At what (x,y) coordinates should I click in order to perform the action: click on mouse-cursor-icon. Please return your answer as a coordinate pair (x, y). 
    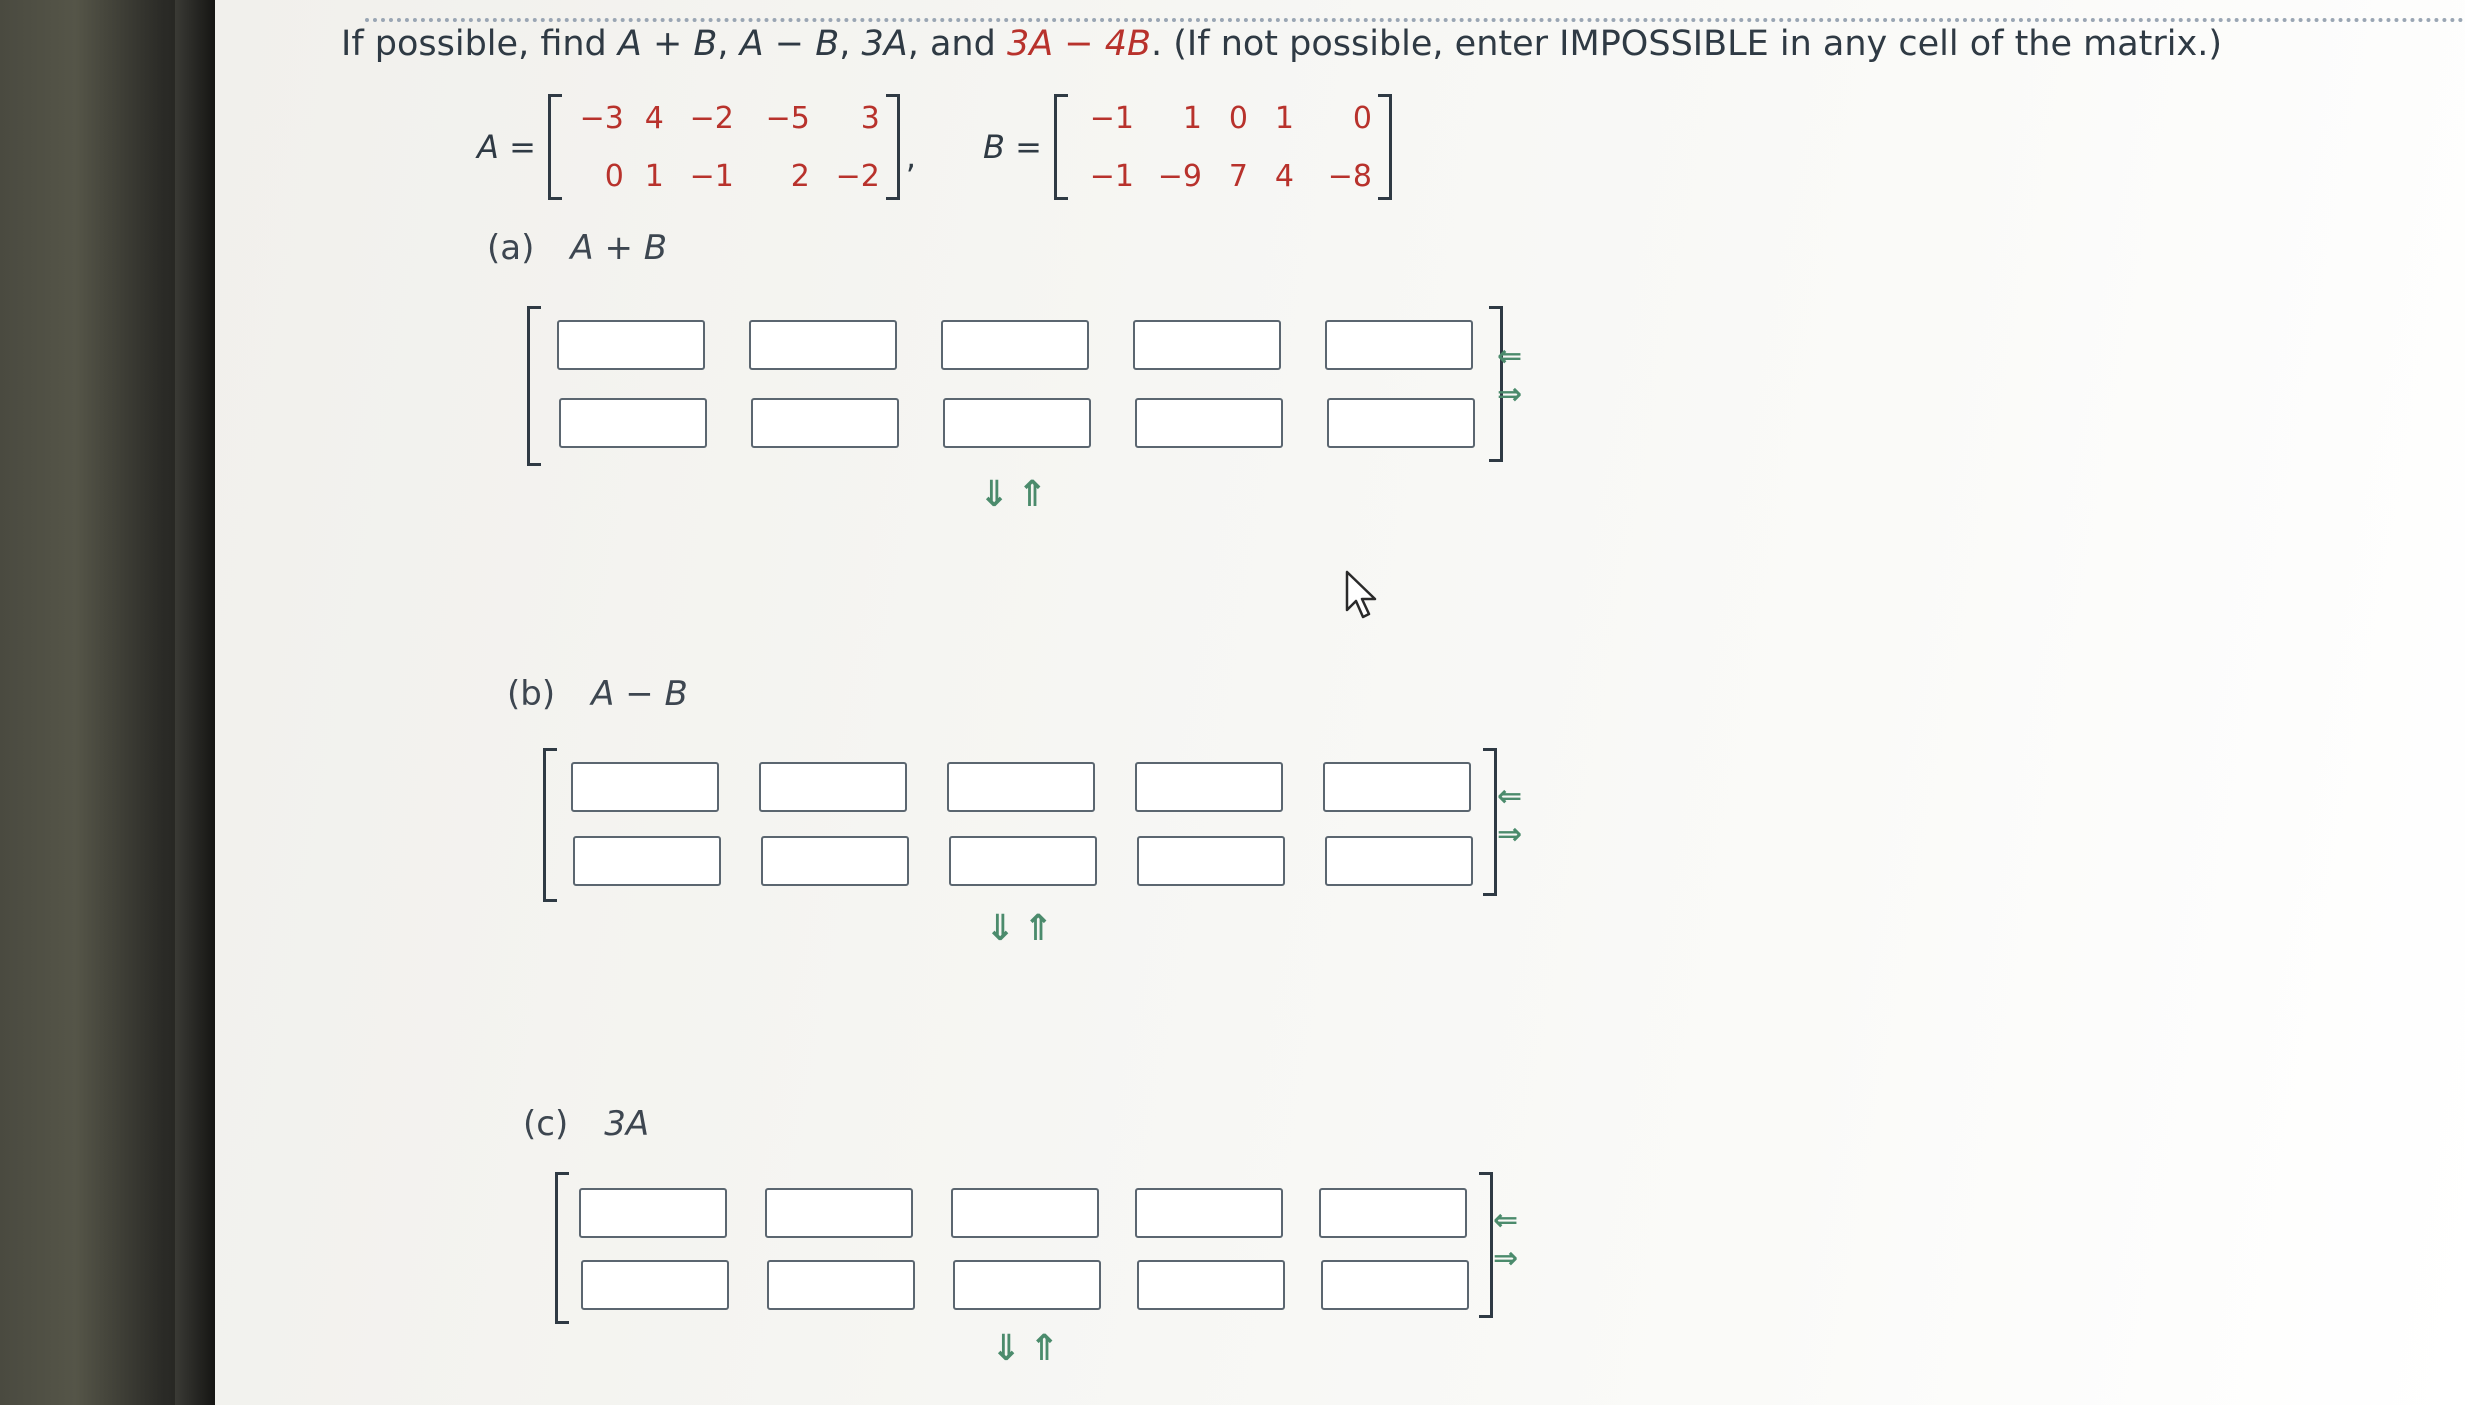
    Looking at the image, I should click on (1361, 594).